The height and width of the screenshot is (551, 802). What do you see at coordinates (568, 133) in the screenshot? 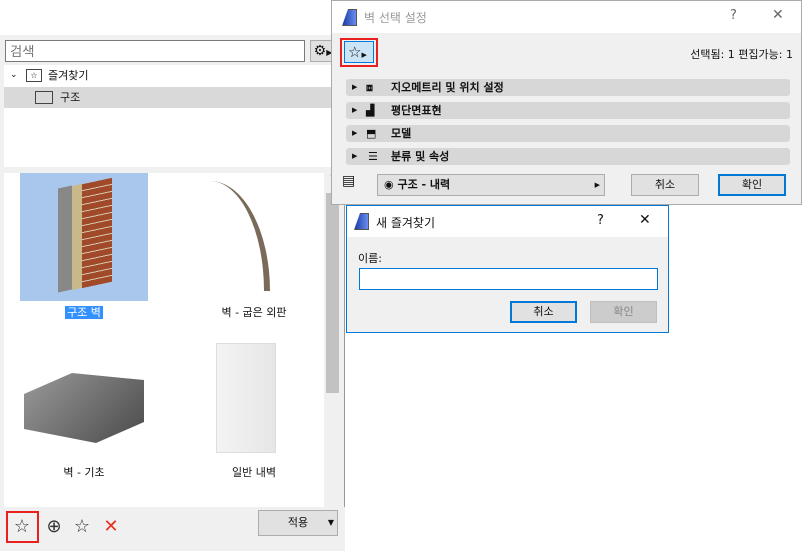
I see `section-model: ▶ ⬒ 모델` at bounding box center [568, 133].